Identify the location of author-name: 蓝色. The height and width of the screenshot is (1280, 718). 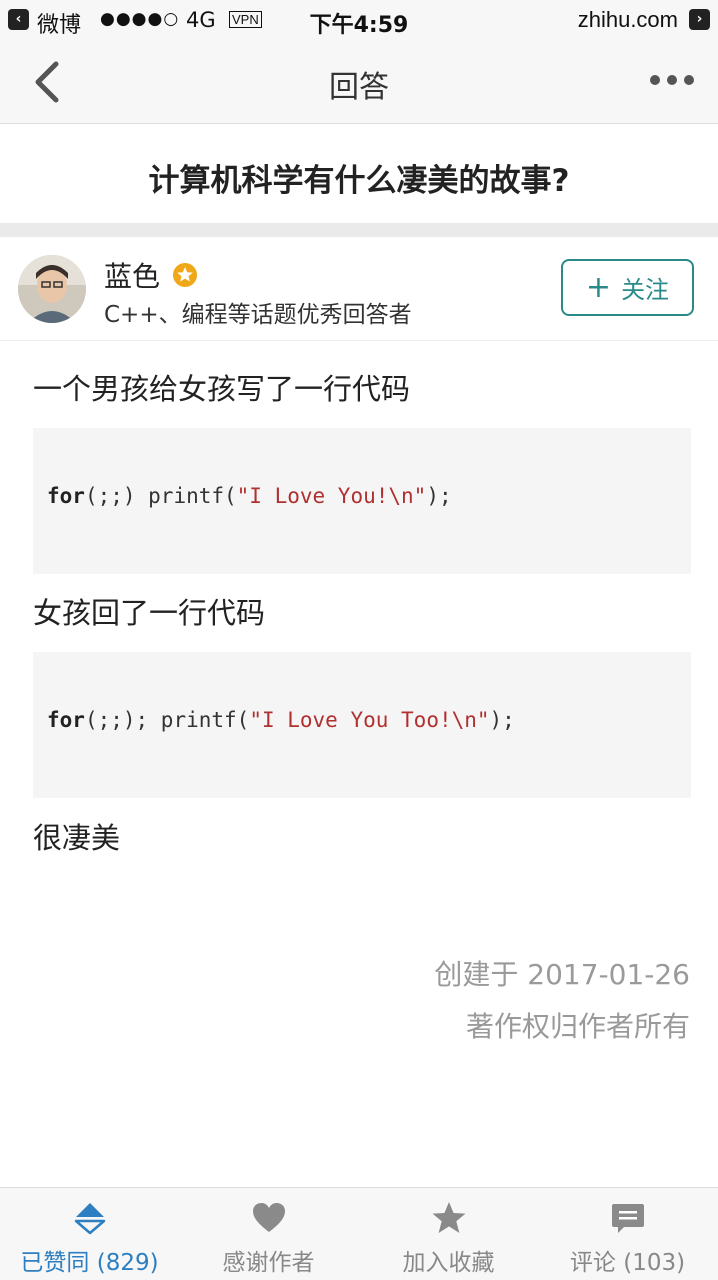
(132, 275).